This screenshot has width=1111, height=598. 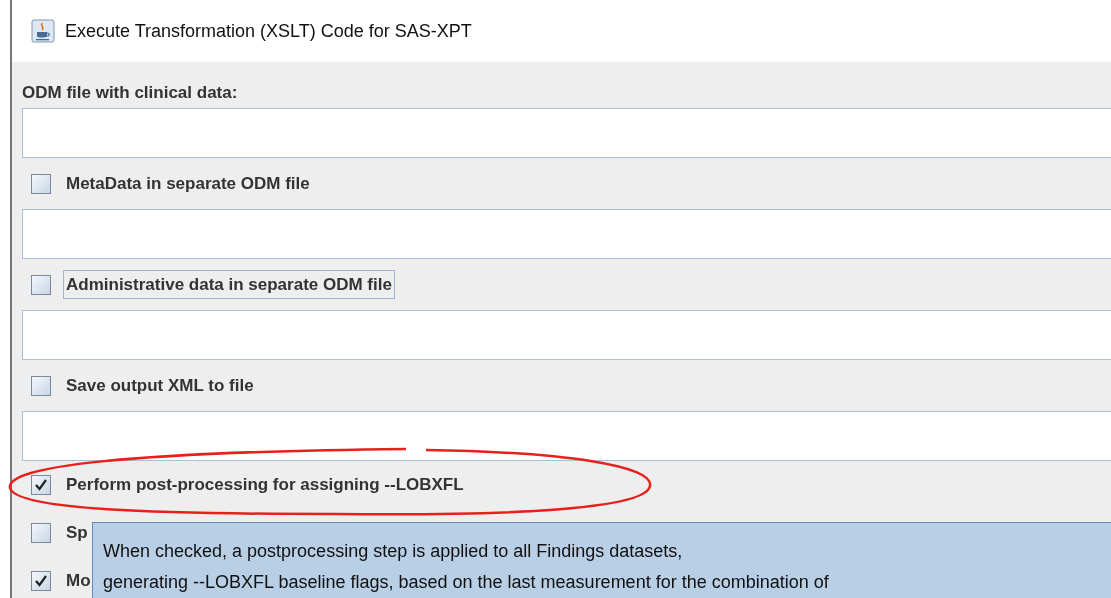 What do you see at coordinates (229, 284) in the screenshot?
I see `checkbox-label: Administrative data in separate ODM file` at bounding box center [229, 284].